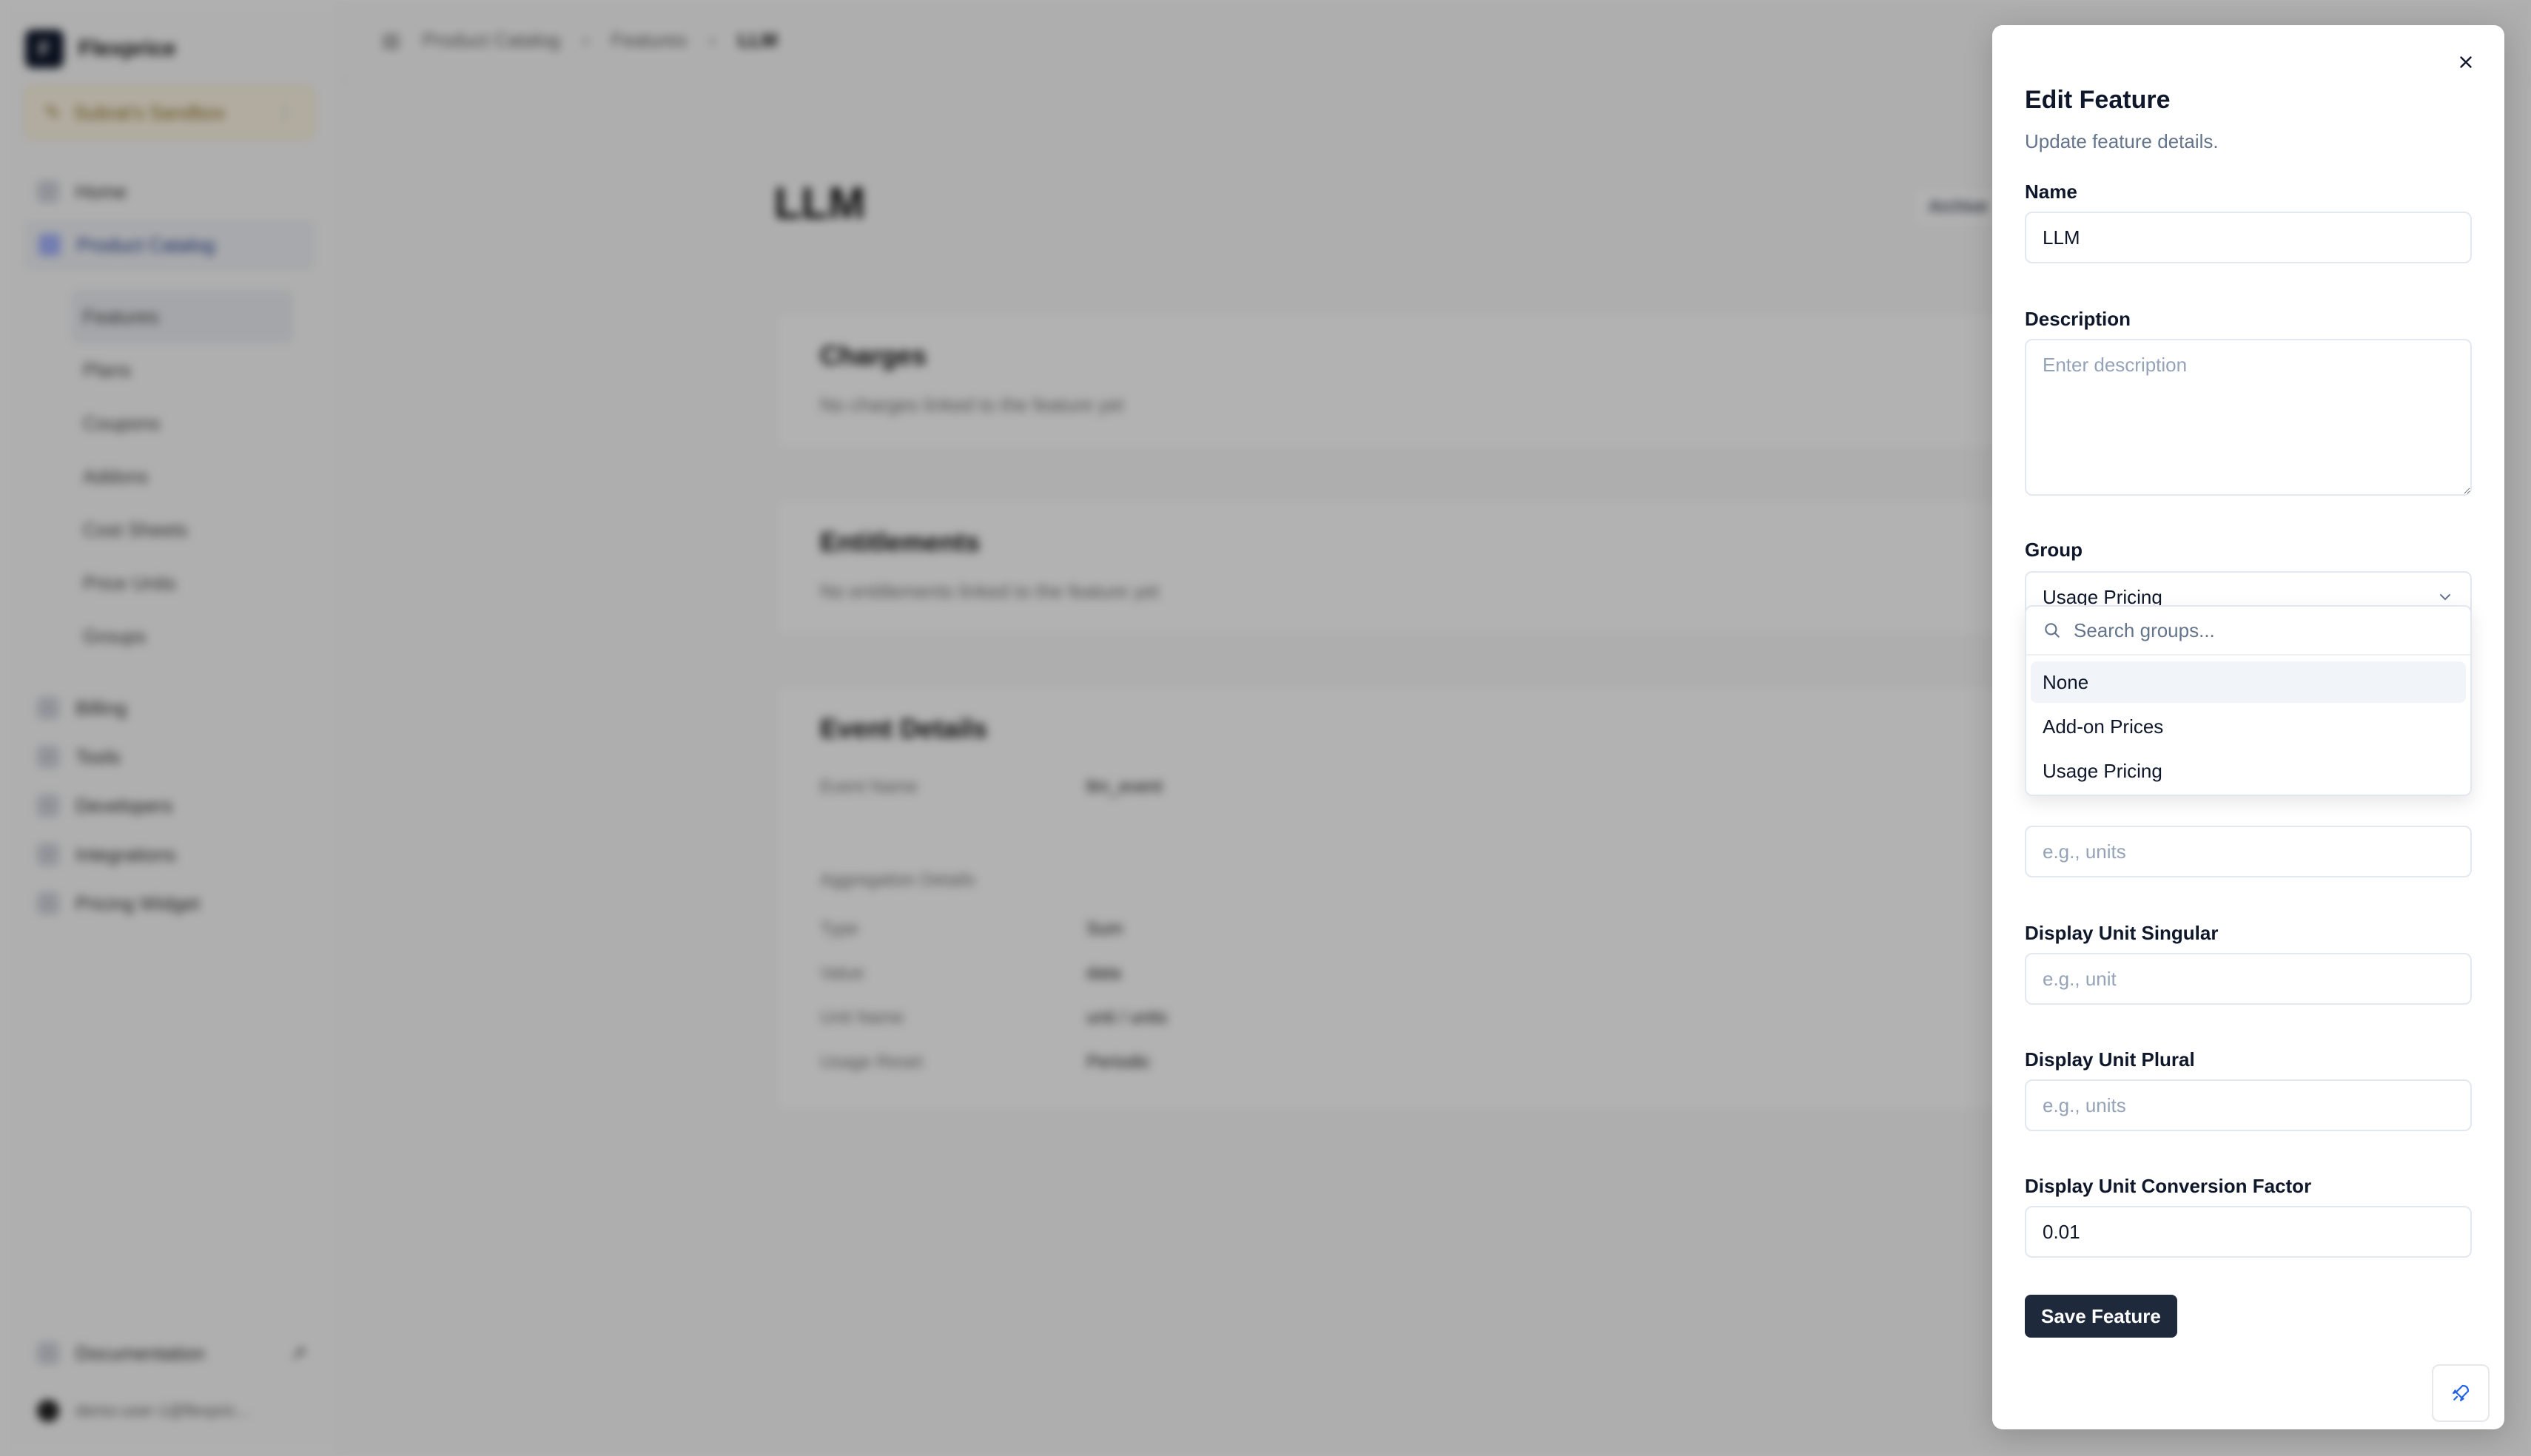 The height and width of the screenshot is (1456, 2531). Describe the element at coordinates (2248, 417) in the screenshot. I see `description-field` at that location.